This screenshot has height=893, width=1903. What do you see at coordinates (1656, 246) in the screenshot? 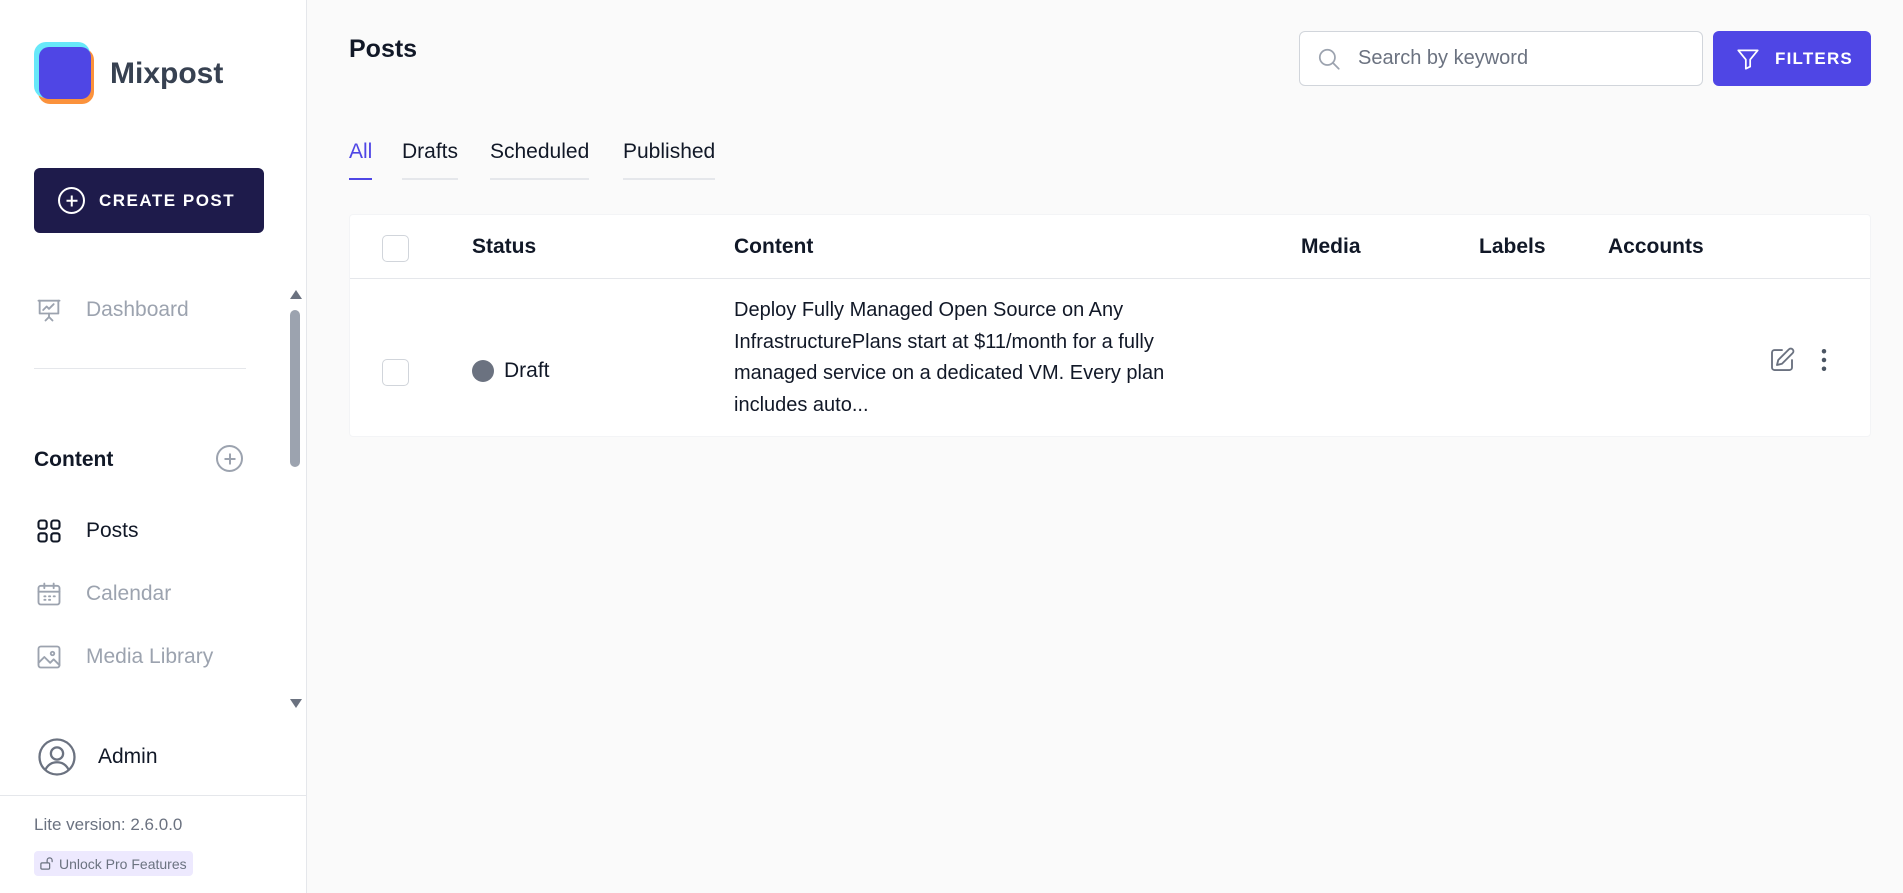
I see `column-header-accounts: Accounts` at bounding box center [1656, 246].